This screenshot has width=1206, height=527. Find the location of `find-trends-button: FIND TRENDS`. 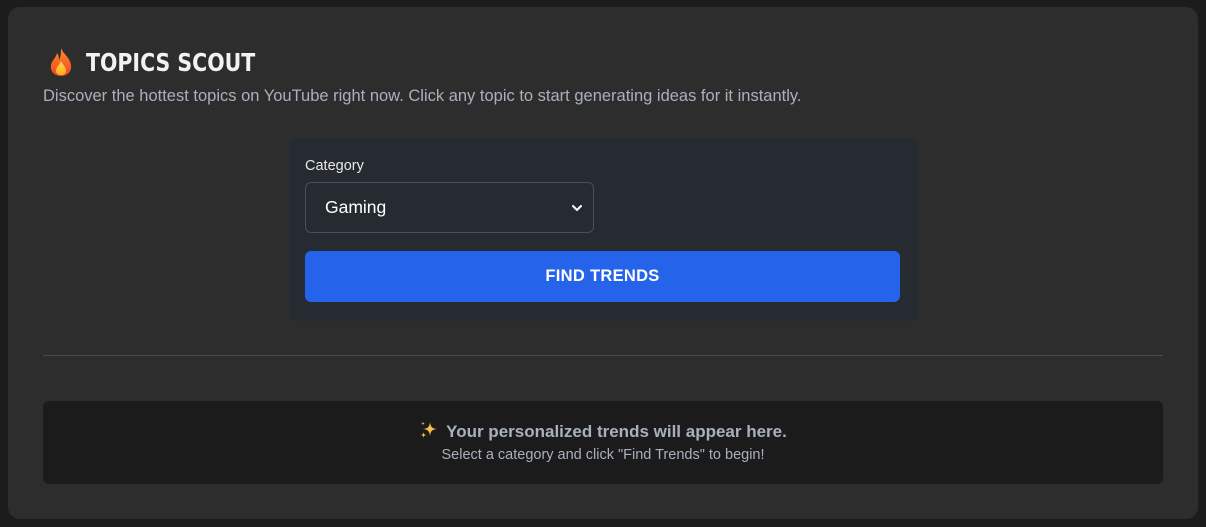

find-trends-button: FIND TRENDS is located at coordinates (602, 276).